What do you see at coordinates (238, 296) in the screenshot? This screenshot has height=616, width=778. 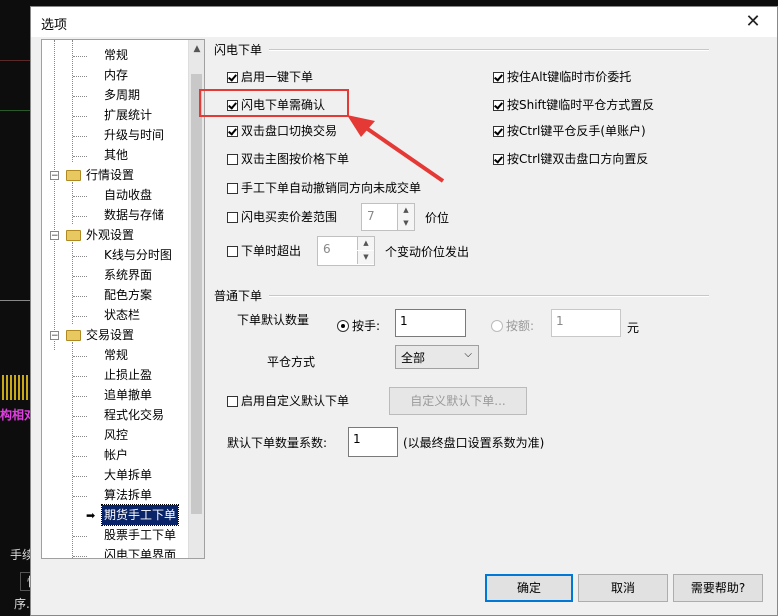 I see `normal-group-title: 普通下单` at bounding box center [238, 296].